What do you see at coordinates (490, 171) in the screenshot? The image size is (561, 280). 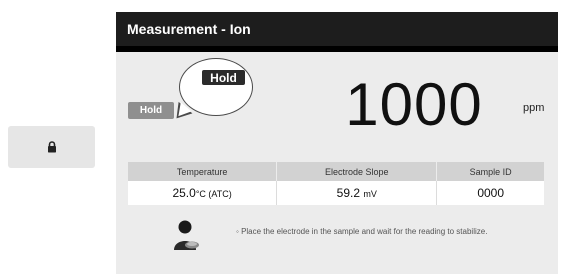 I see `sample-id-header: Sample ID` at bounding box center [490, 171].